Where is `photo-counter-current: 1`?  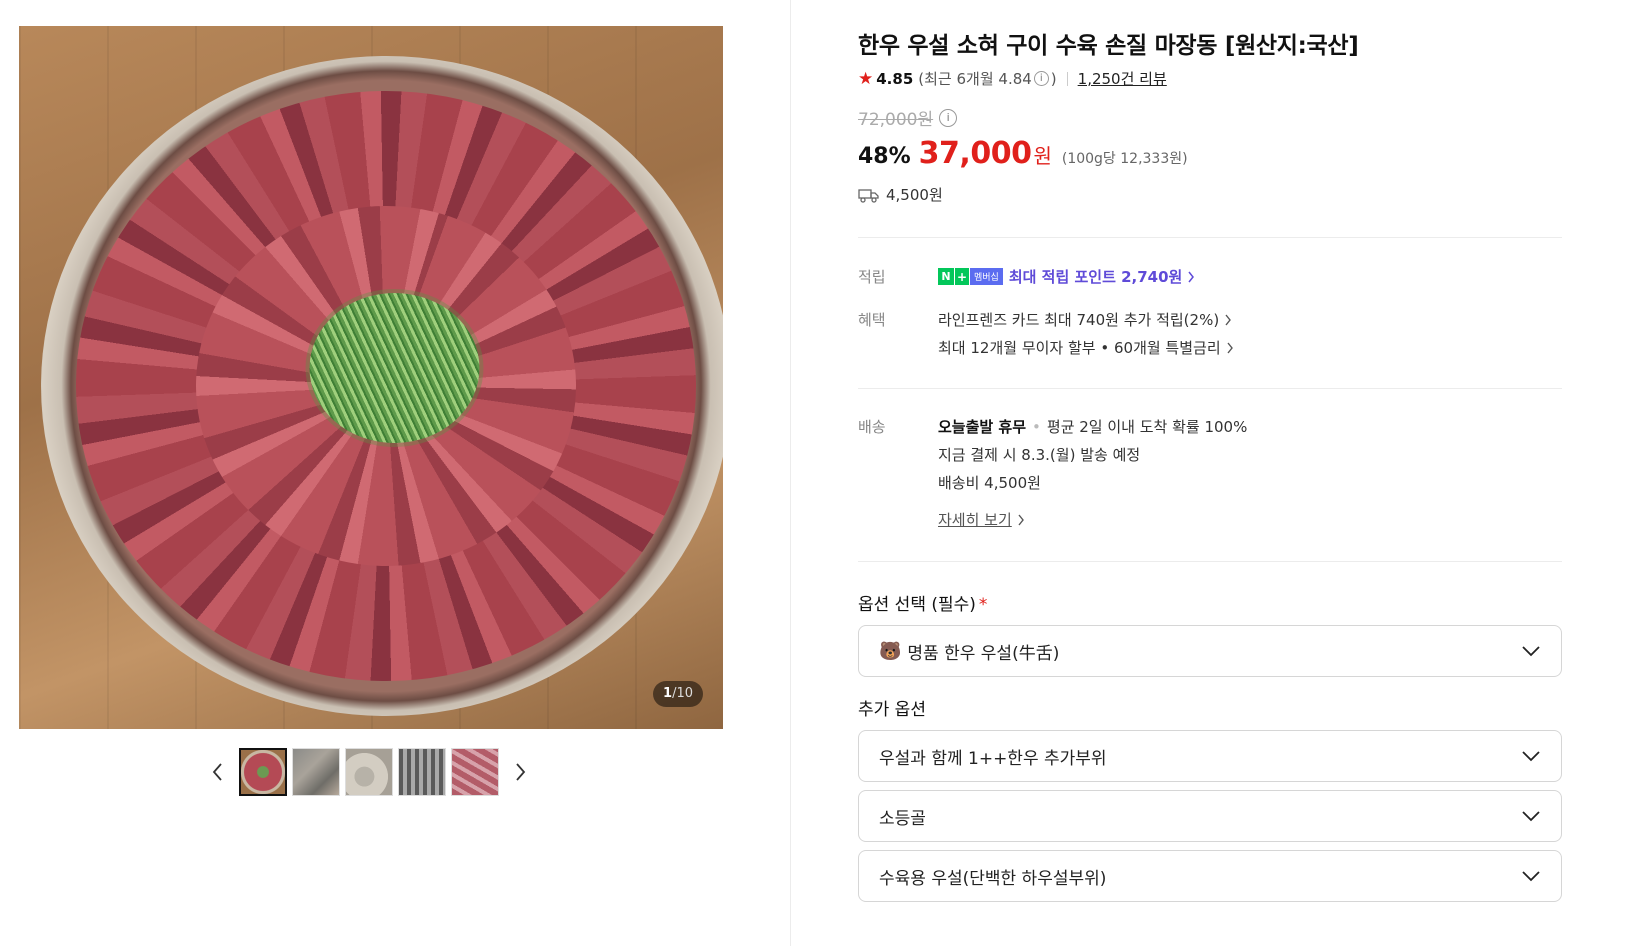 photo-counter-current: 1 is located at coordinates (668, 693).